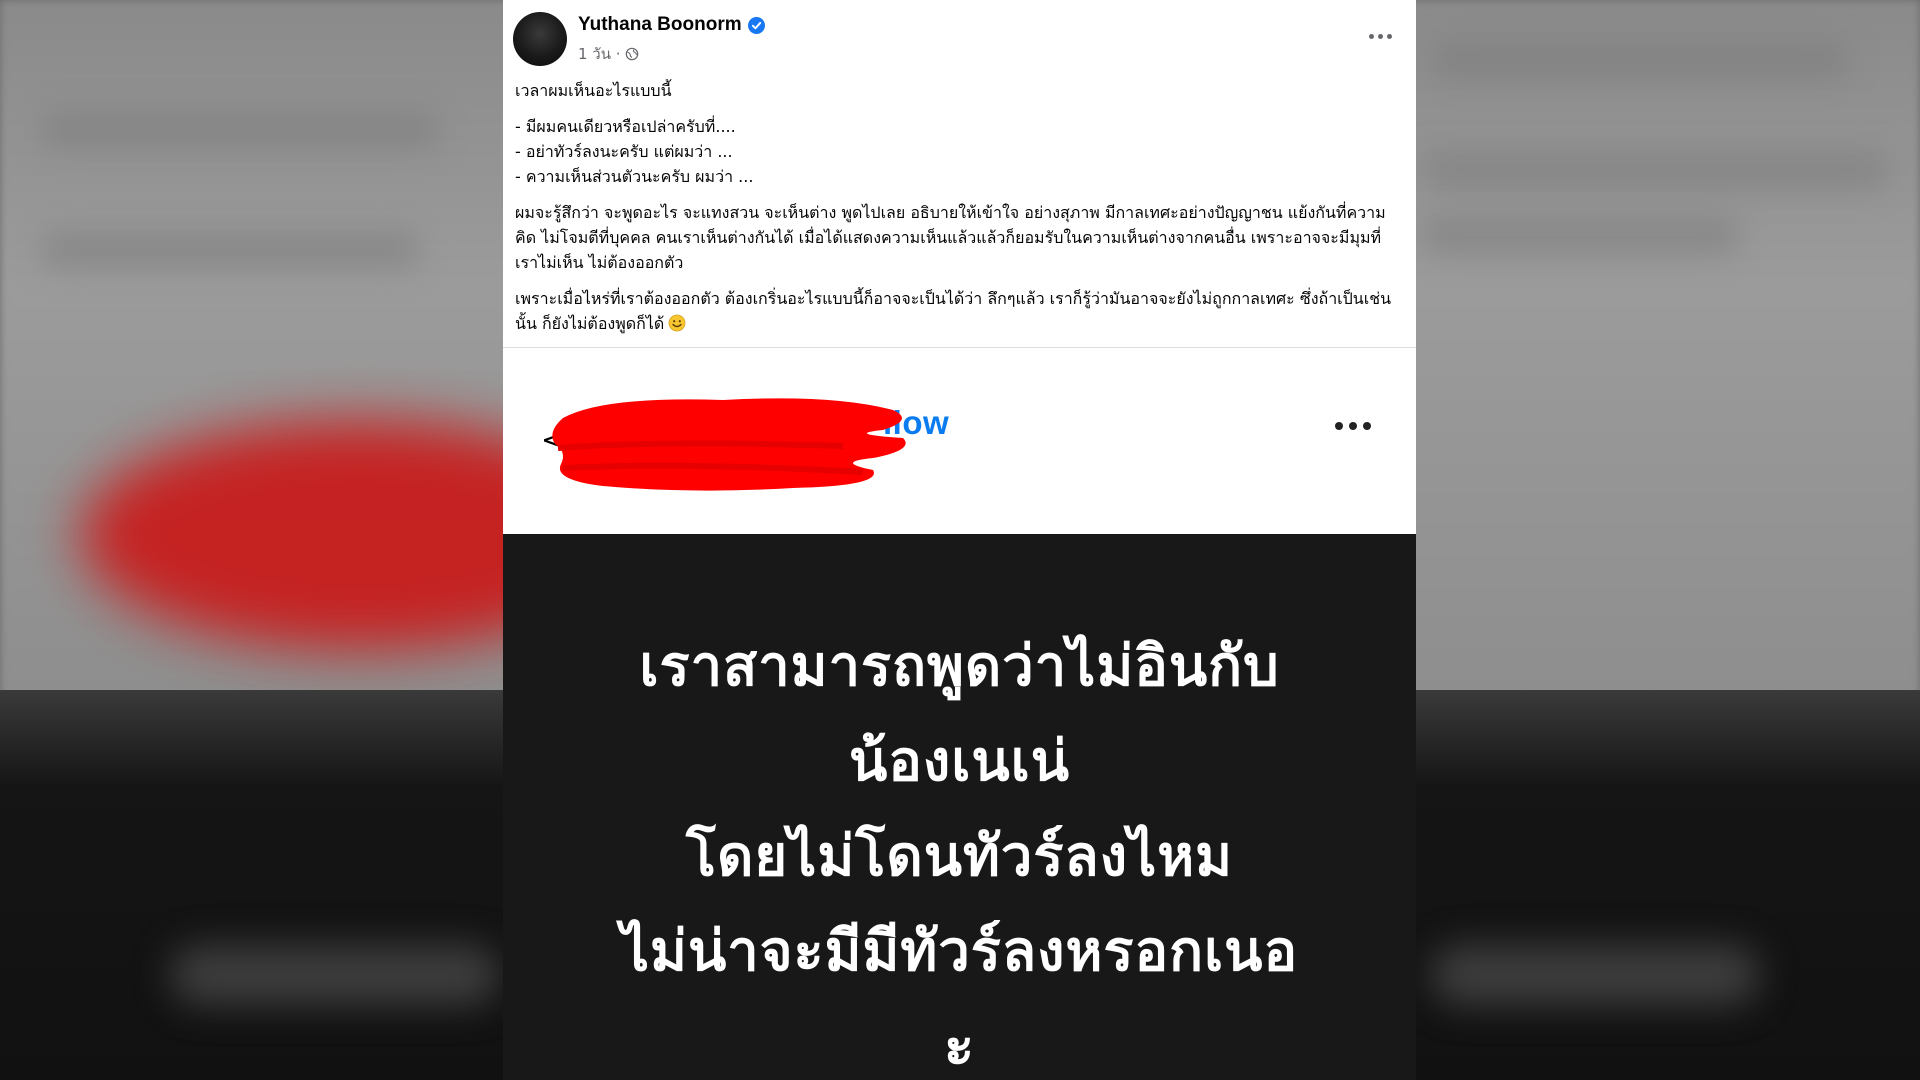 This screenshot has width=1920, height=1080. I want to click on author-name-row: Yuthana Boonorm, so click(671, 25).